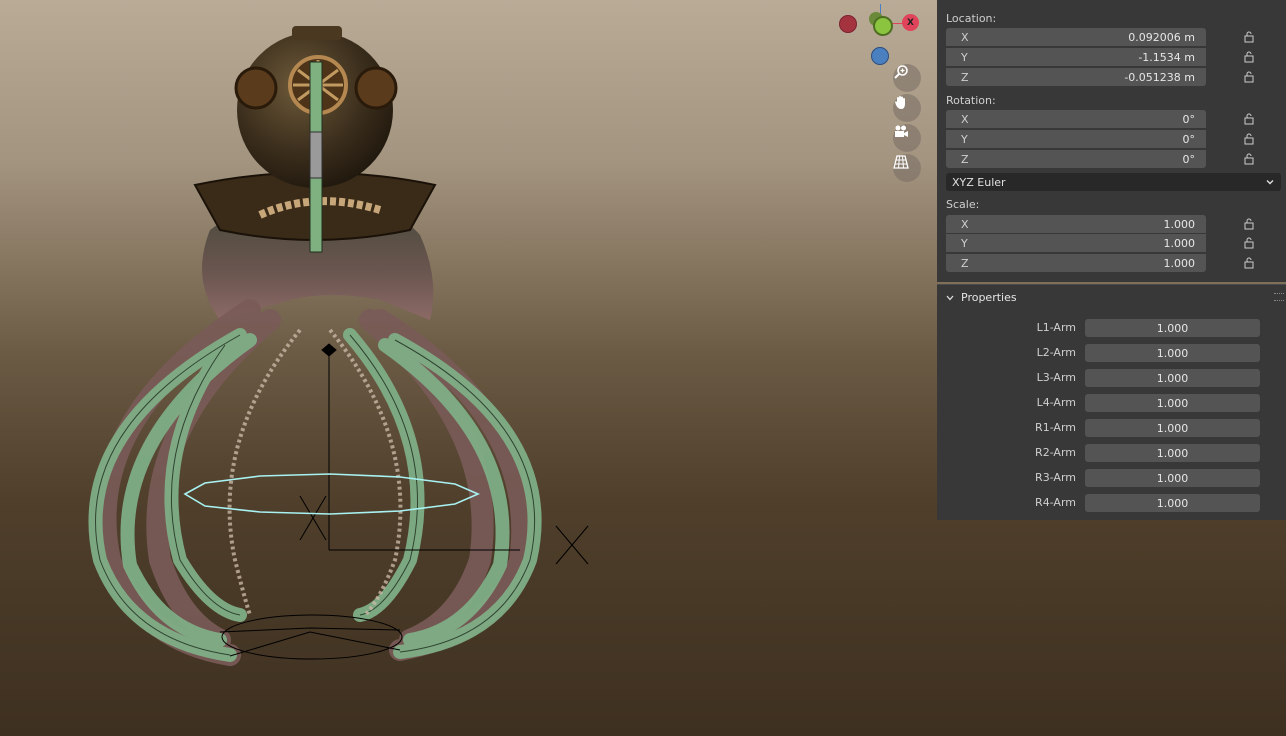  I want to click on lock-location-x-icon, so click(1249, 37).